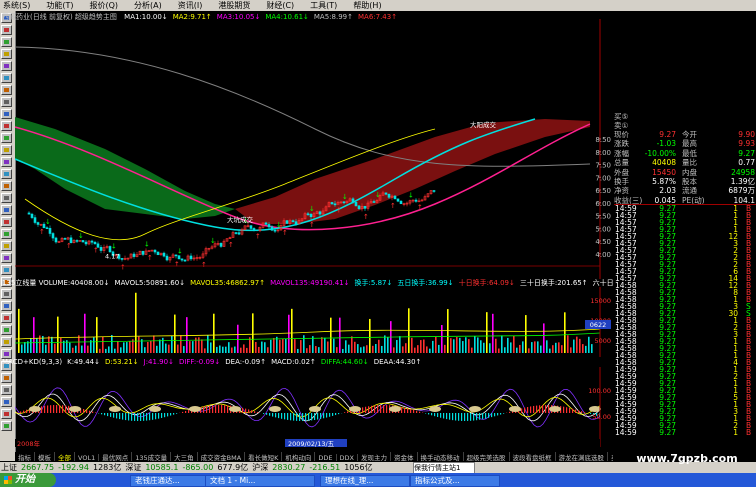  I want to click on indicator-tab: 机构动向, so click(299, 456).